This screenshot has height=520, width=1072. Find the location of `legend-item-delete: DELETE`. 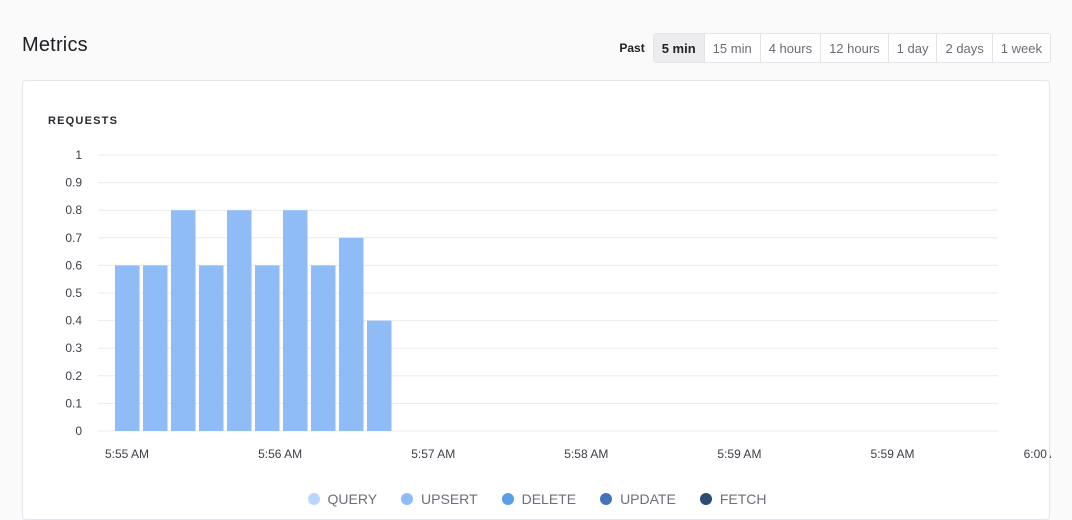

legend-item-delete: DELETE is located at coordinates (539, 499).